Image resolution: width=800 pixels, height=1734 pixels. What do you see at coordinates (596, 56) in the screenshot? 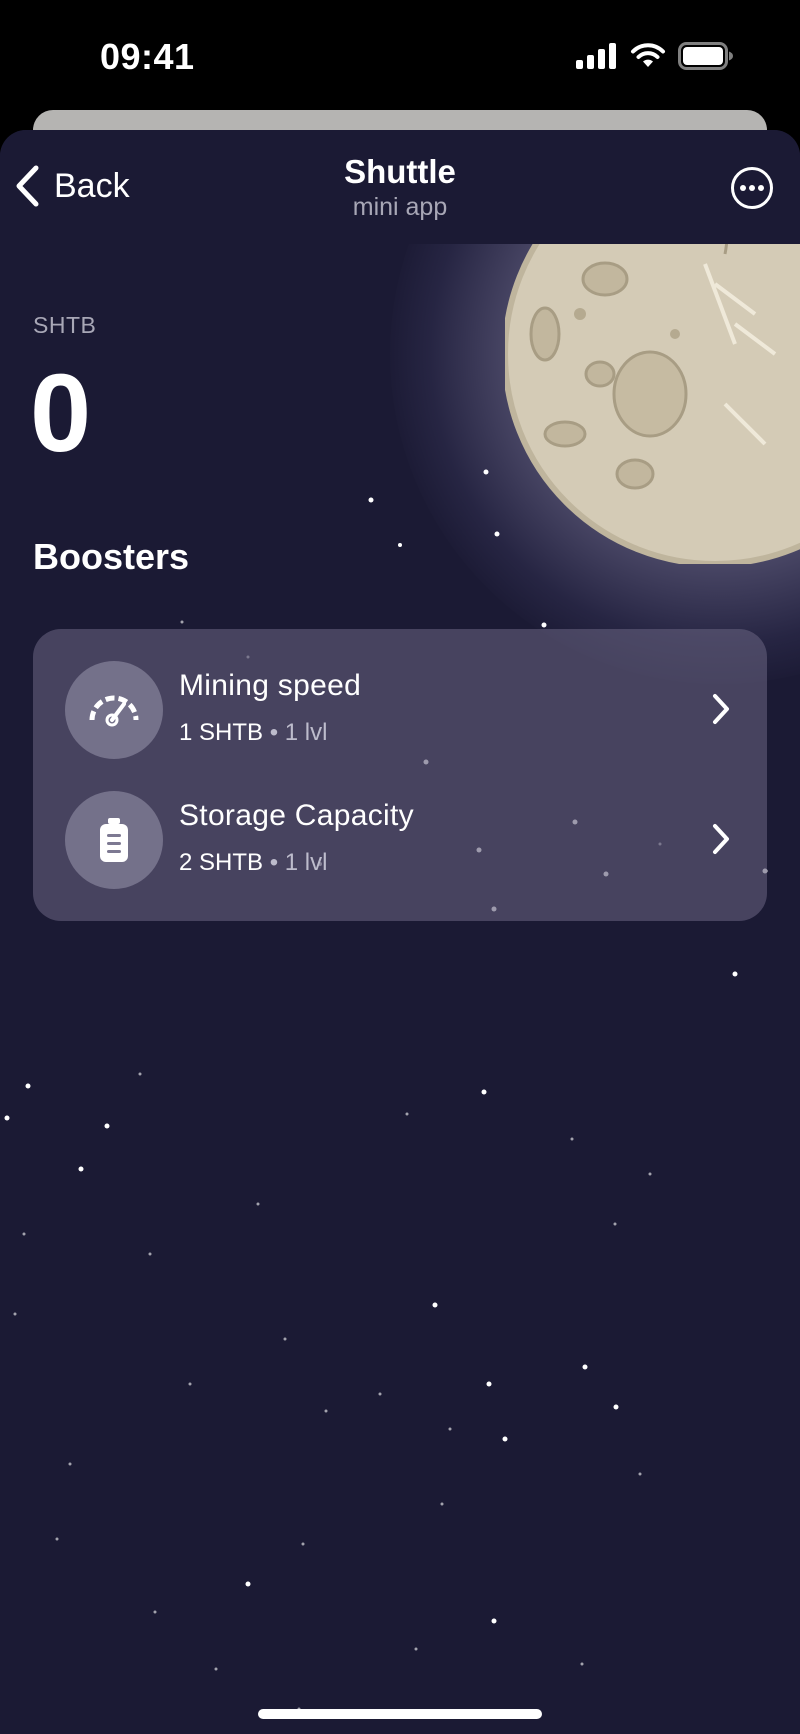
I see `cellular-signal-icon` at bounding box center [596, 56].